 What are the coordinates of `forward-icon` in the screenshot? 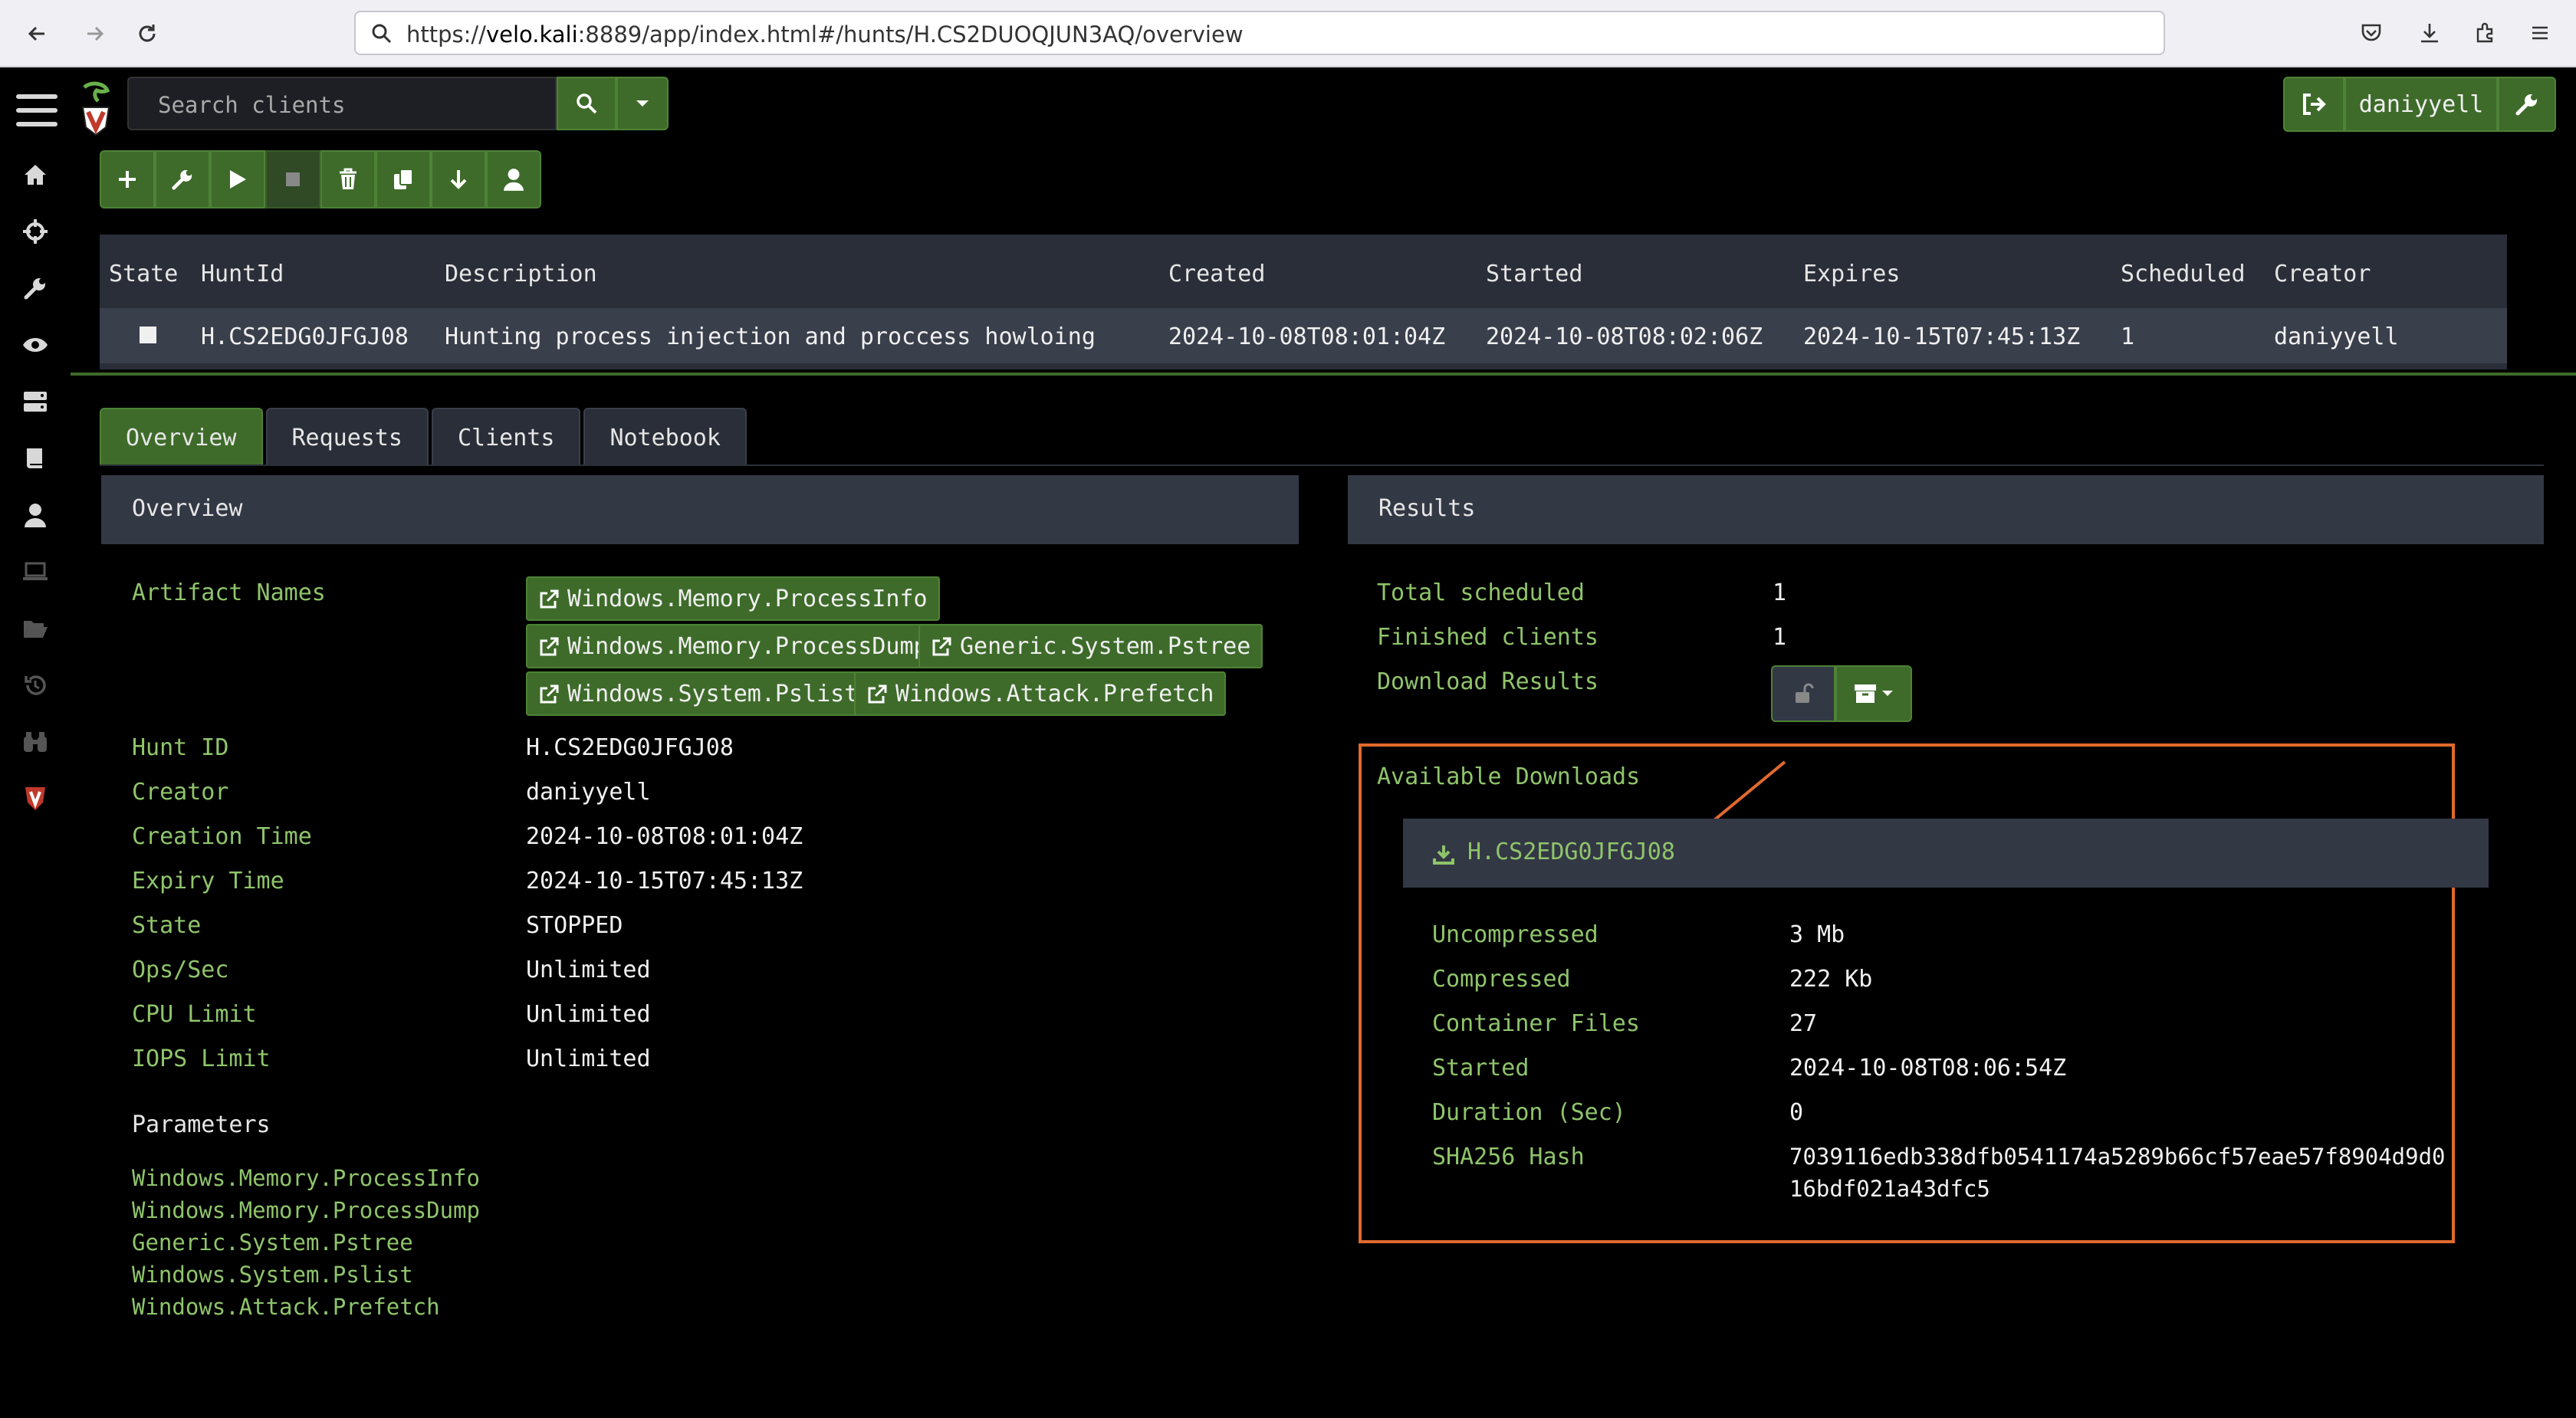 It's located at (95, 33).